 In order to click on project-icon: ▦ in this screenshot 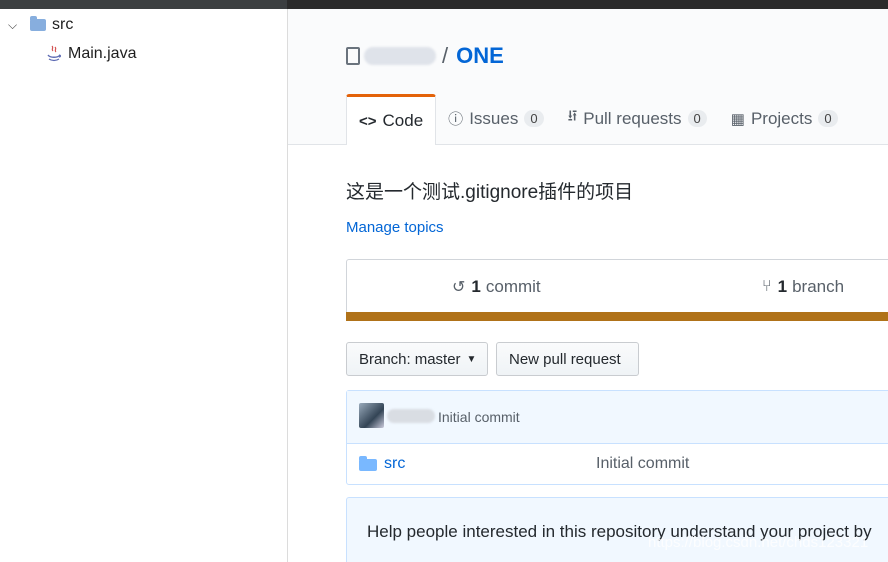, I will do `click(737, 119)`.